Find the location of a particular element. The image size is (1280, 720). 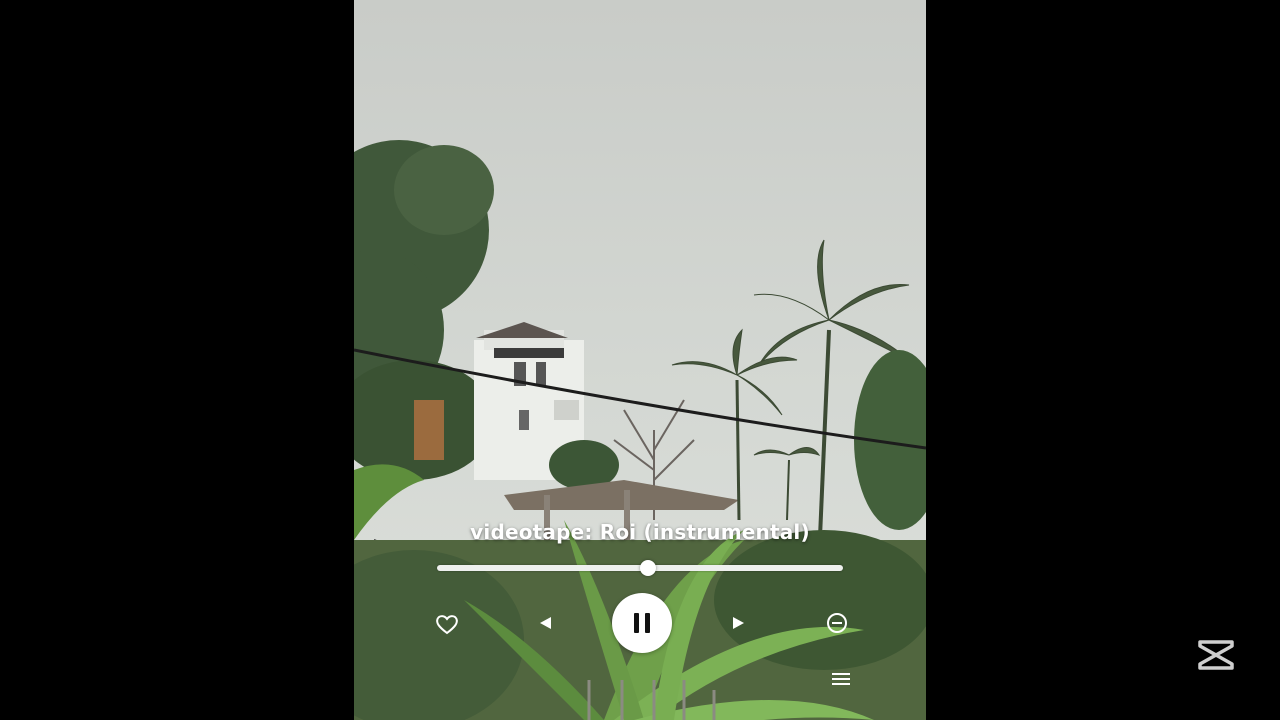

capcut-logo-icon is located at coordinates (1216, 655).